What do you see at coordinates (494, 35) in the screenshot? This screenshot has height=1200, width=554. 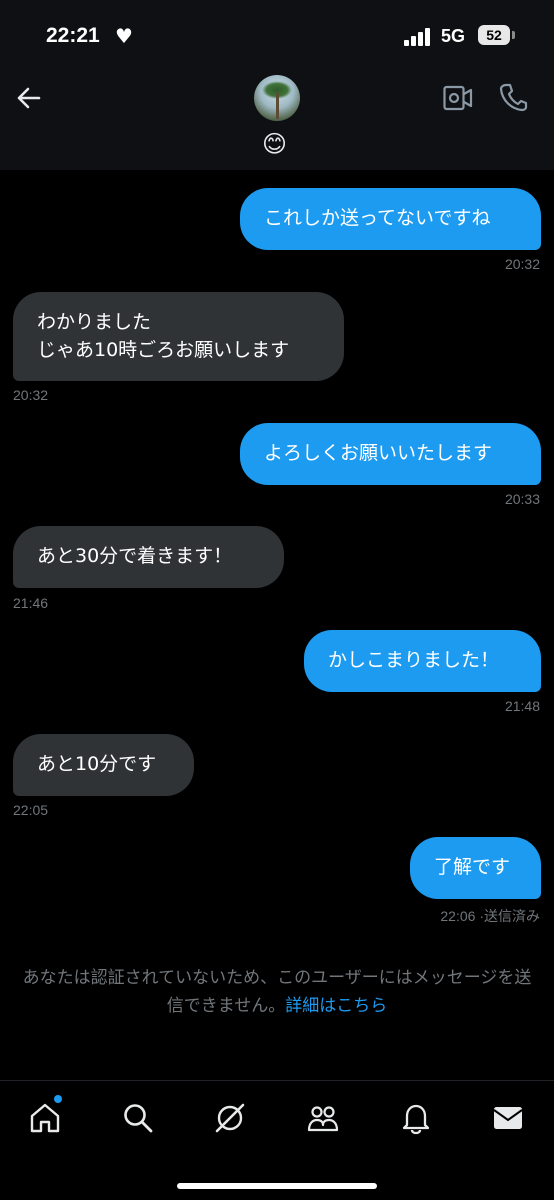 I see `battery-level: 52` at bounding box center [494, 35].